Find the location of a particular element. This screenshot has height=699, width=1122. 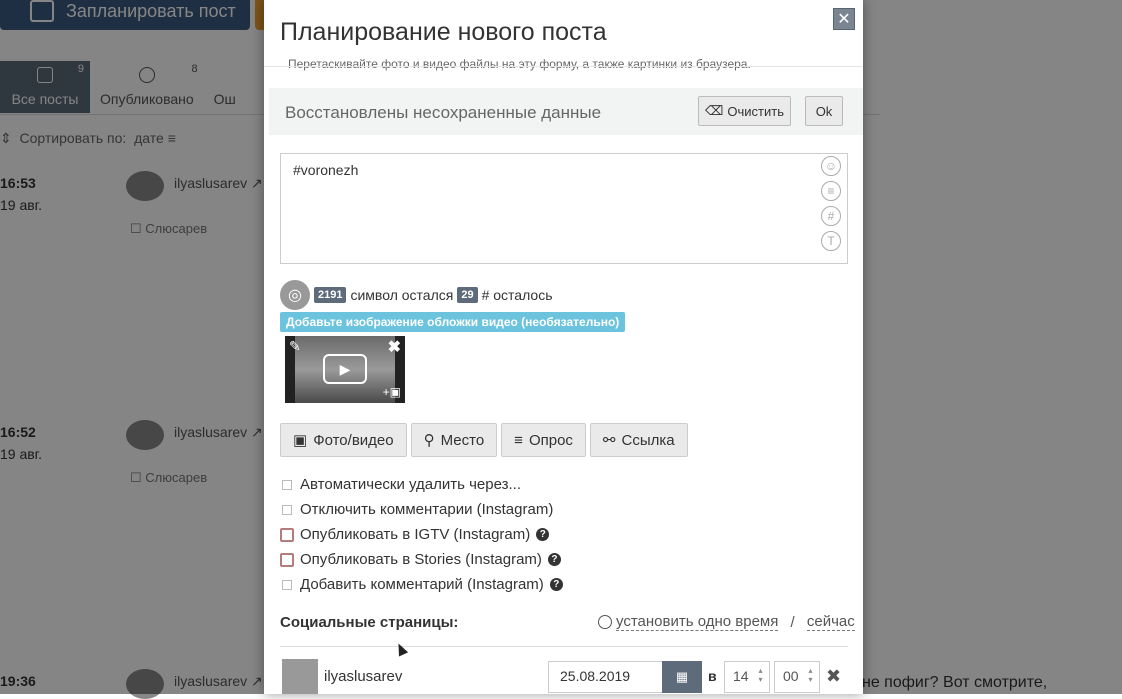

option-publish-igtv: Опубликовать в IGTV (Instagram) ? is located at coordinates (421, 534).